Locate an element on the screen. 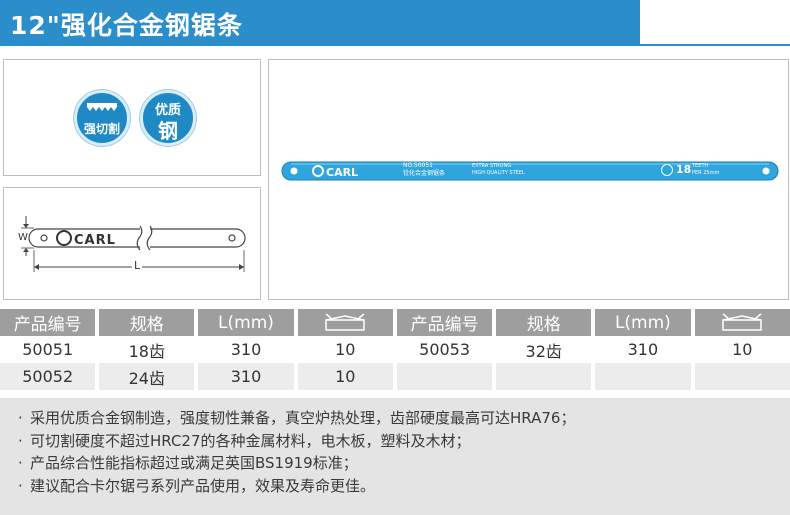 This screenshot has width=790, height=515. blade-teeth-count: 18 is located at coordinates (684, 169).